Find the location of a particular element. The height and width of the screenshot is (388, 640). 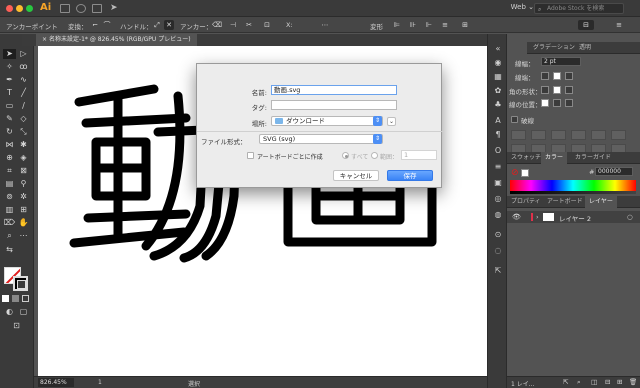

close-window-button is located at coordinates (9, 8).